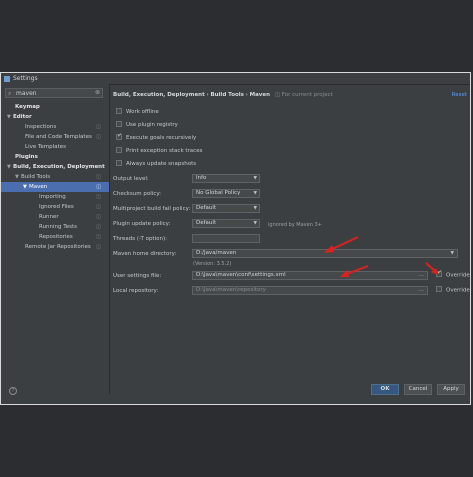  I want to click on app-icon, so click(7, 79).